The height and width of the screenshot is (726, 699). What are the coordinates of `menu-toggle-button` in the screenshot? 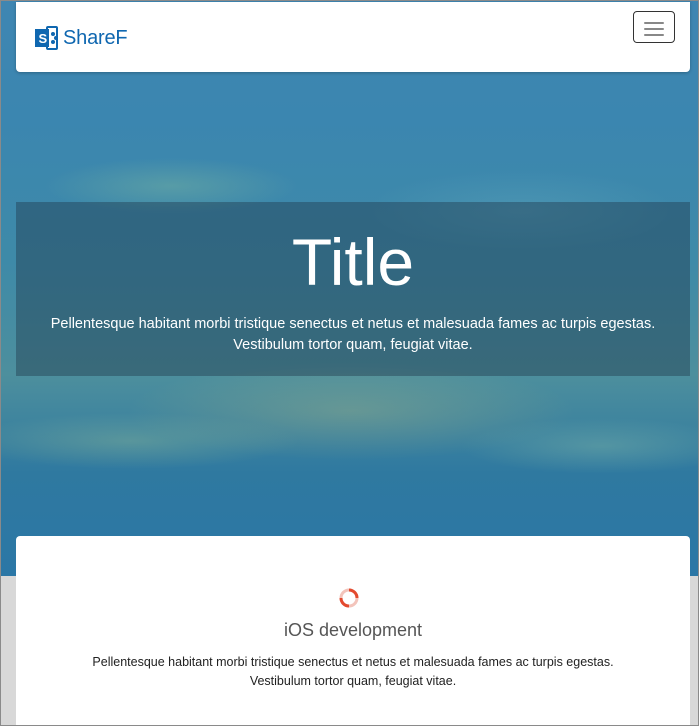 It's located at (654, 27).